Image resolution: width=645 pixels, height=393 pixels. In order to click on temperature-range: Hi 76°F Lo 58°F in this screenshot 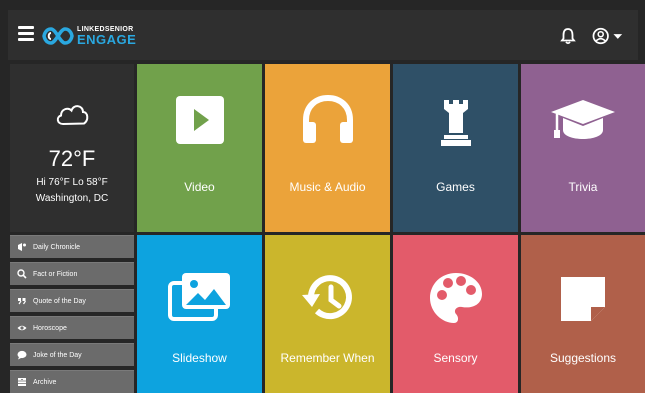, I will do `click(72, 182)`.